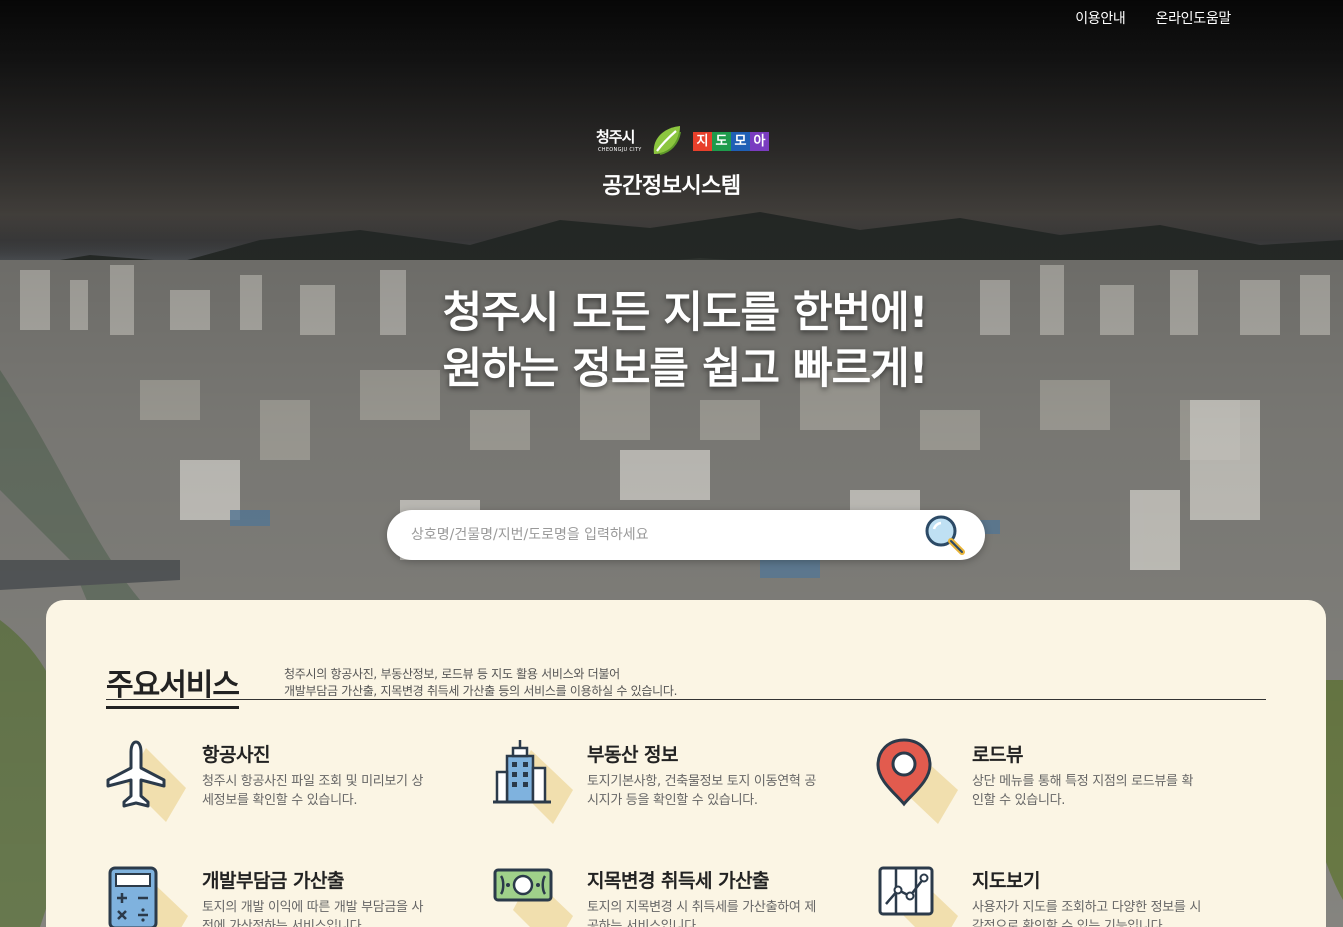 Image resolution: width=1343 pixels, height=927 pixels. What do you see at coordinates (236, 755) in the screenshot?
I see `service-title: 항공사진` at bounding box center [236, 755].